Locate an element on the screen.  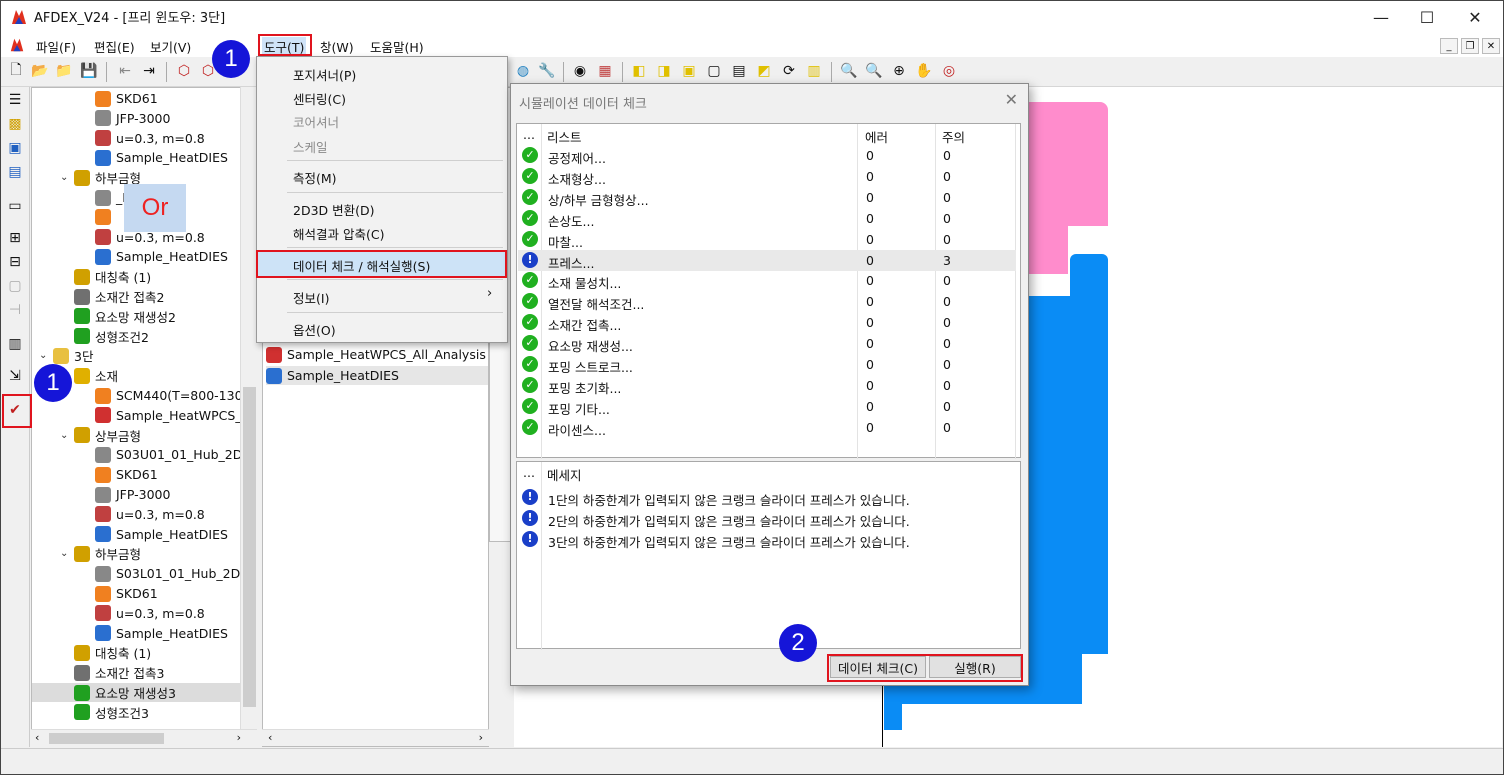
tree-row: ⌄ 하부금형 is located at coordinates (100, 553).